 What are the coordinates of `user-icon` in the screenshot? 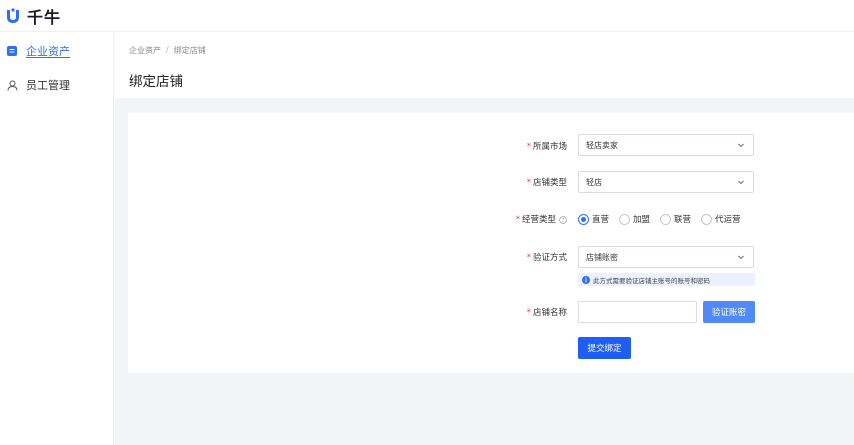 It's located at (12, 85).